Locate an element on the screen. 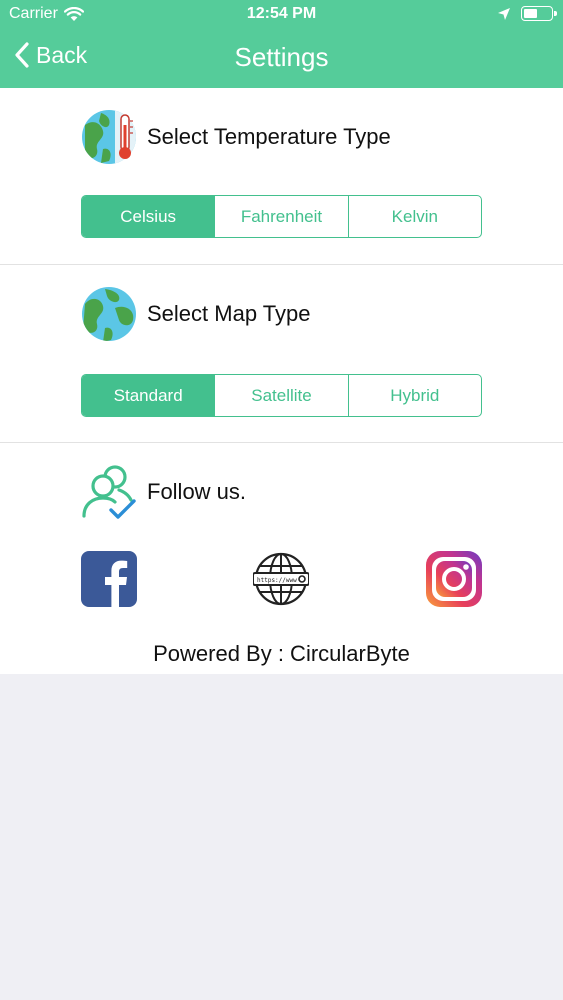 This screenshot has width=563, height=1000. website-url-text: https://www is located at coordinates (277, 580).